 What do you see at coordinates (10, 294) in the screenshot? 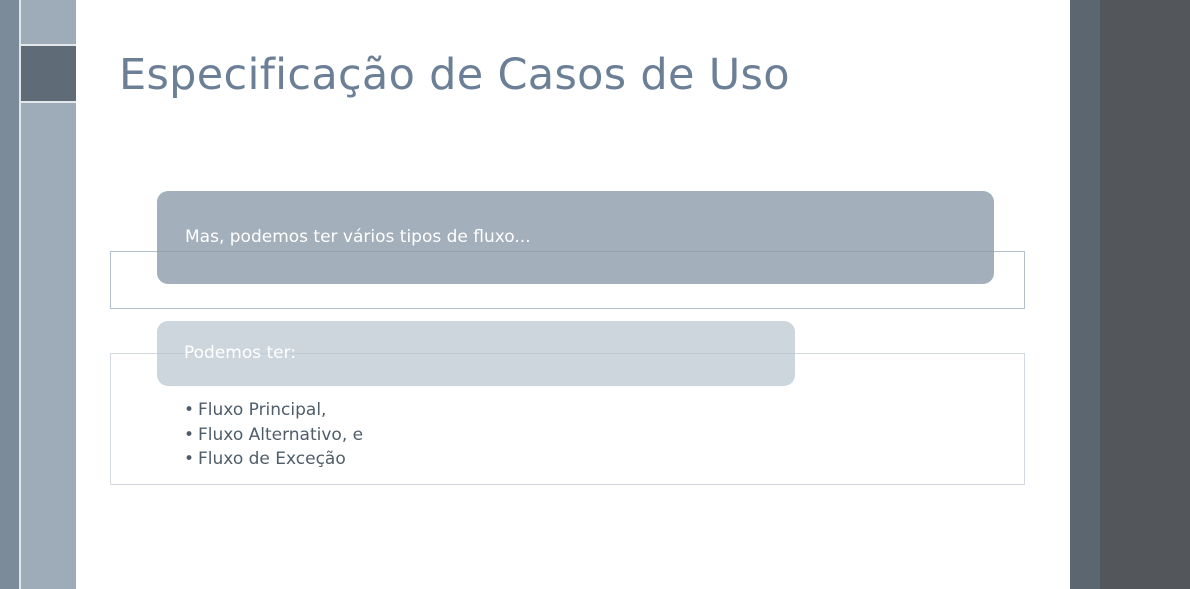
I see `left-decorative-band` at bounding box center [10, 294].